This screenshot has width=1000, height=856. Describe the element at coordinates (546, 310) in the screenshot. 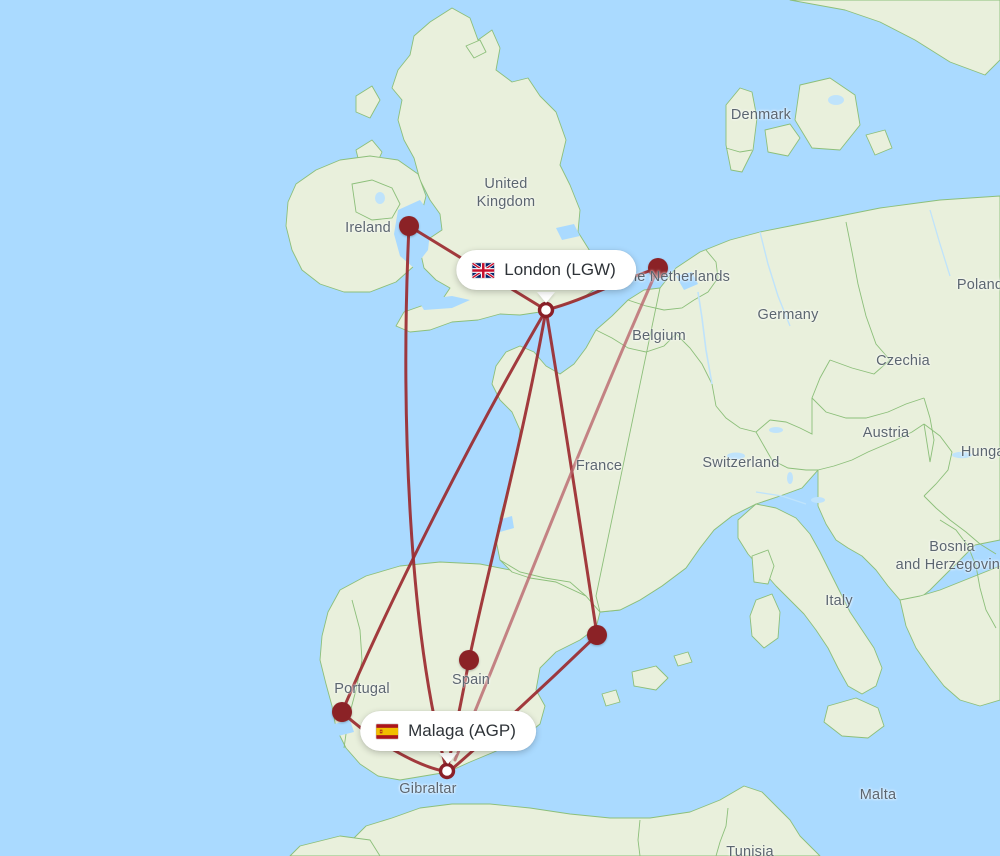

I see `lgw-endpoint-marker` at that location.